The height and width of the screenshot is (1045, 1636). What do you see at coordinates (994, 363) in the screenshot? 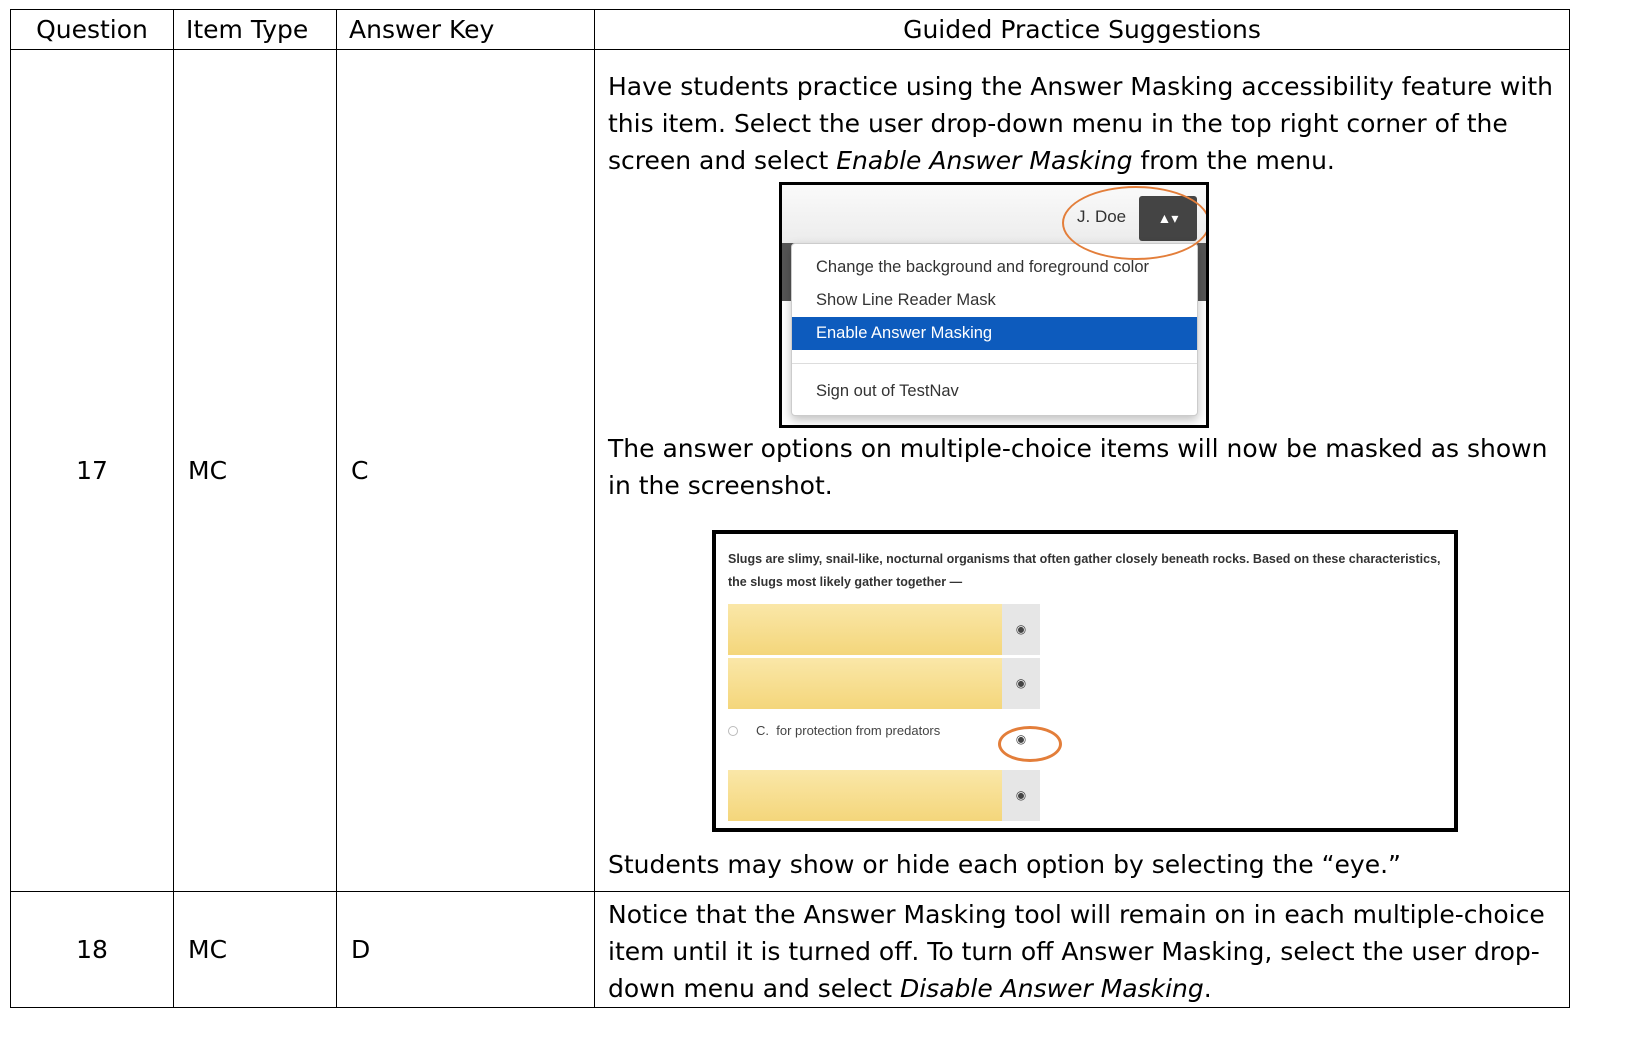
I see `menu-divider` at bounding box center [994, 363].